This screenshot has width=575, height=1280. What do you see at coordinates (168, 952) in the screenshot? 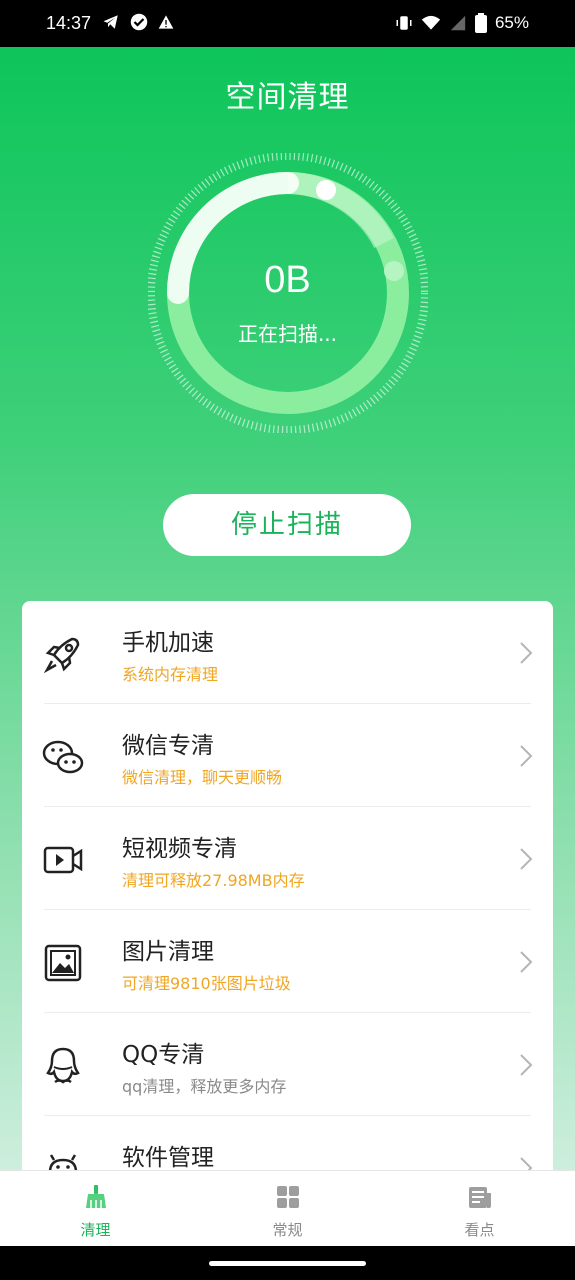
I see `list-item-title: 图片清理` at bounding box center [168, 952].